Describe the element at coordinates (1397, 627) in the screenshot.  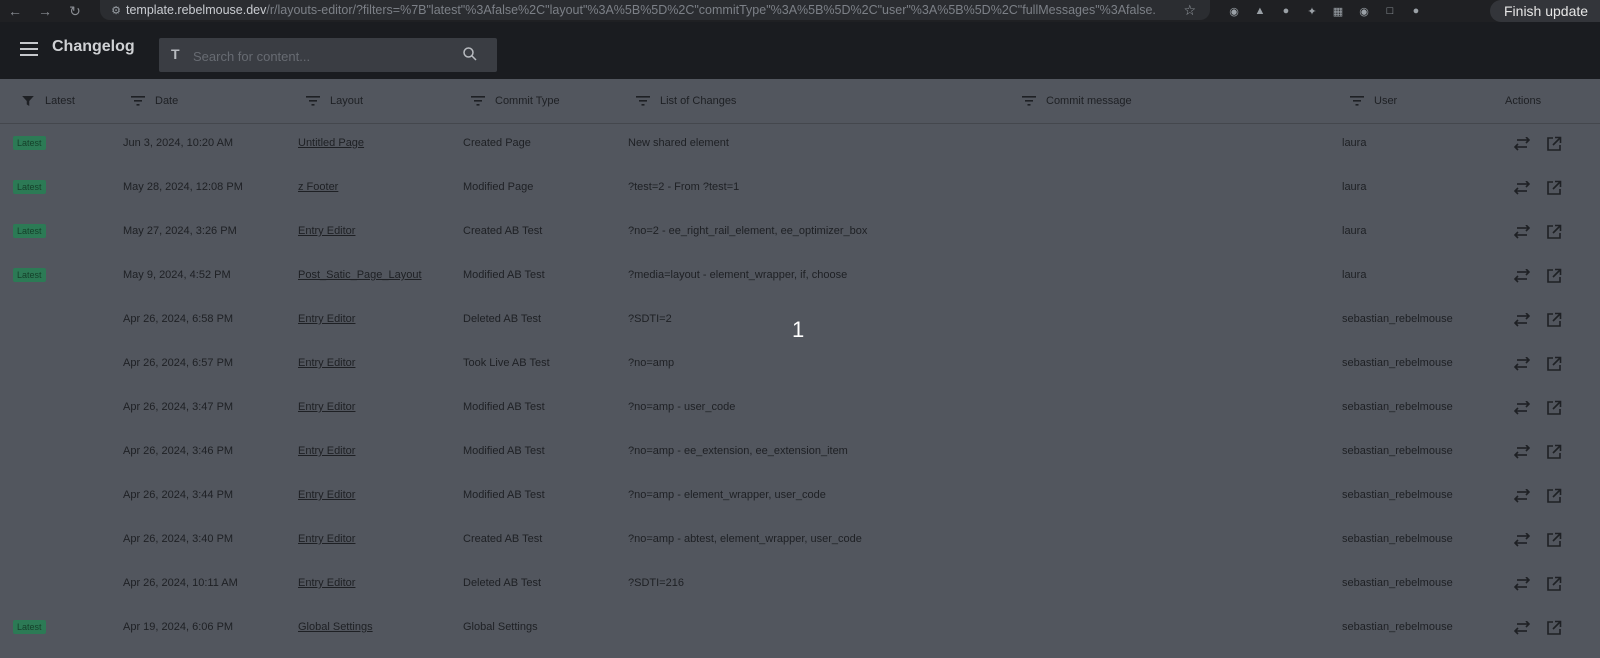
I see `user-cell: sebastian_rebelmouse` at that location.